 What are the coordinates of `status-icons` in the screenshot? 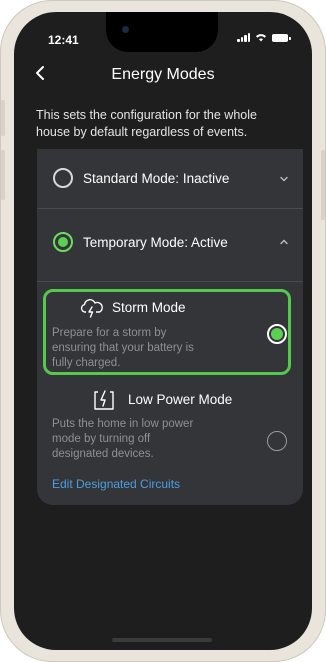 It's located at (264, 37).